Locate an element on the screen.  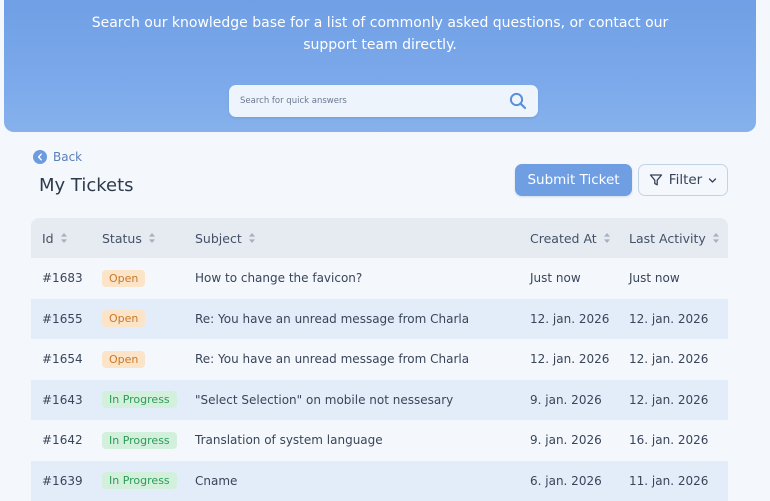
column-header-label: Subject is located at coordinates (218, 238).